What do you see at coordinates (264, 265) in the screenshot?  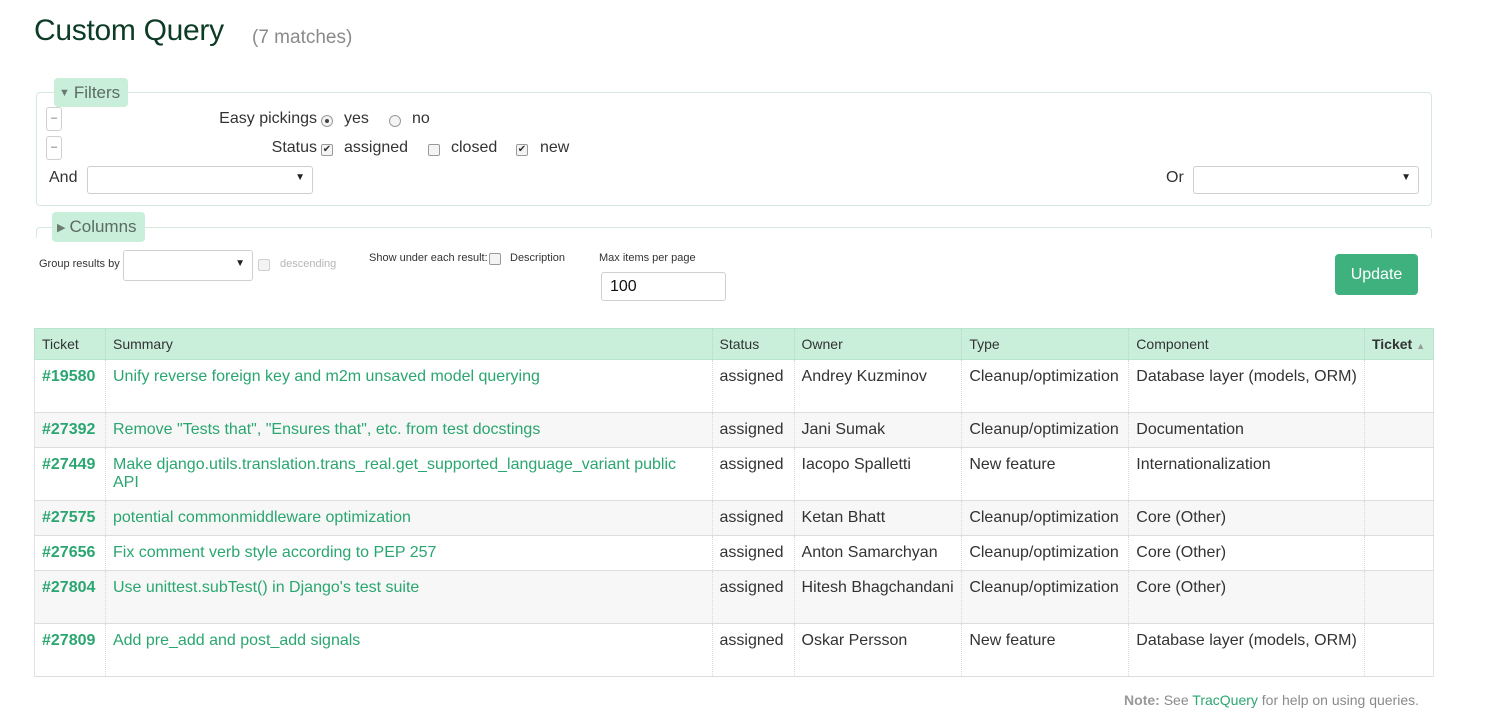 I see `descending-checkbox` at bounding box center [264, 265].